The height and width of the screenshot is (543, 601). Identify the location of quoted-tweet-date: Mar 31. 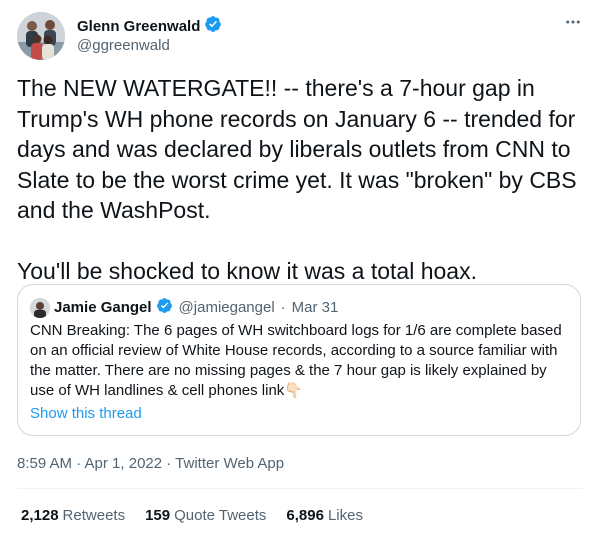
(315, 307).